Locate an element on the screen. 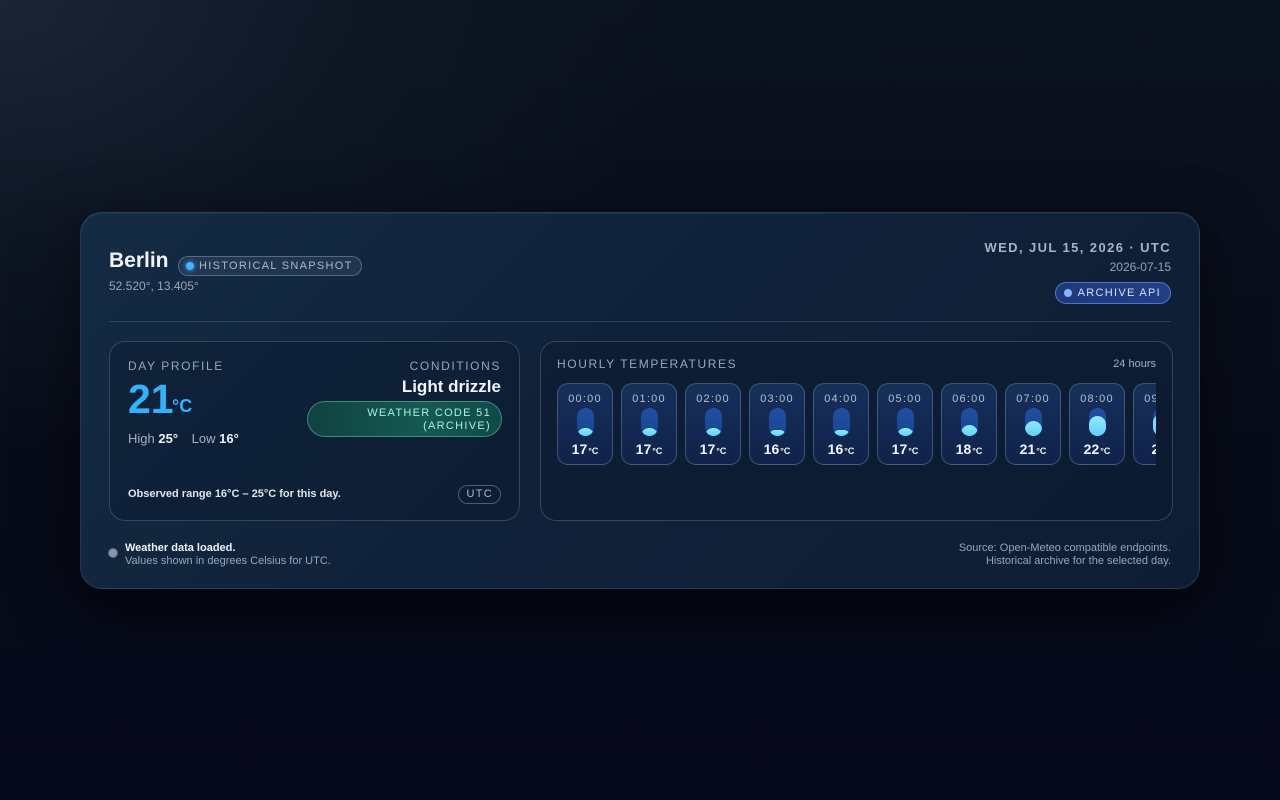 This screenshot has width=1280, height=800. hour-tile: 09:00 2°C is located at coordinates (1144, 424).